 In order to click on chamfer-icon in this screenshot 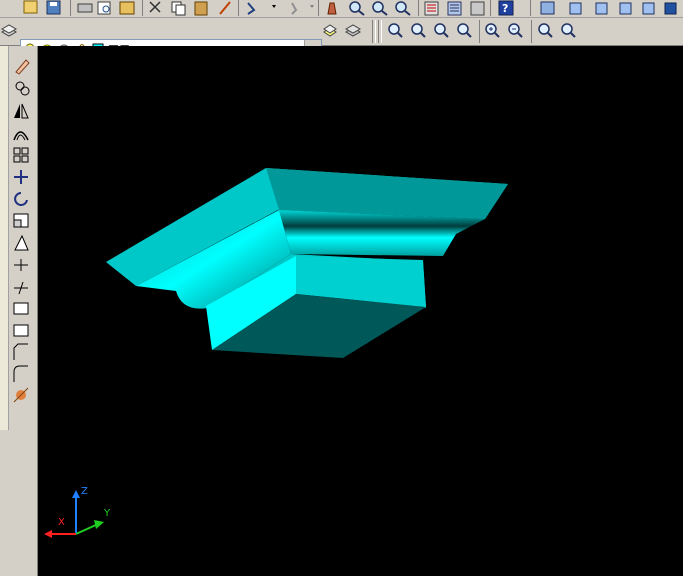, I will do `click(20, 351)`.